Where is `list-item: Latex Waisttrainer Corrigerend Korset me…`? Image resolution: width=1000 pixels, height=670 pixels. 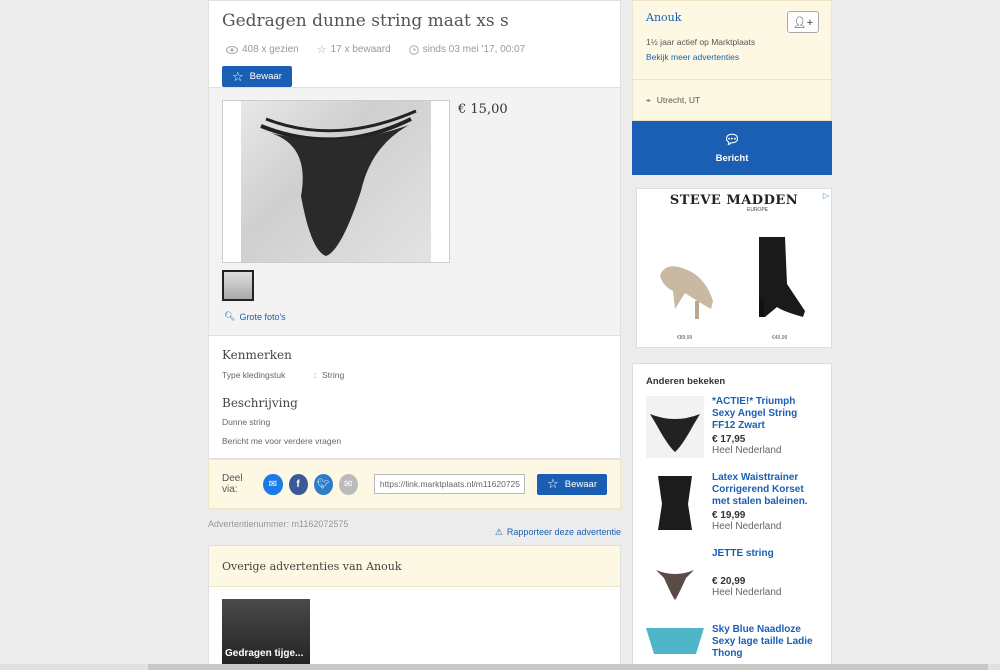
list-item: Latex Waisttrainer Corrigerend Korset me… is located at coordinates (732, 507).